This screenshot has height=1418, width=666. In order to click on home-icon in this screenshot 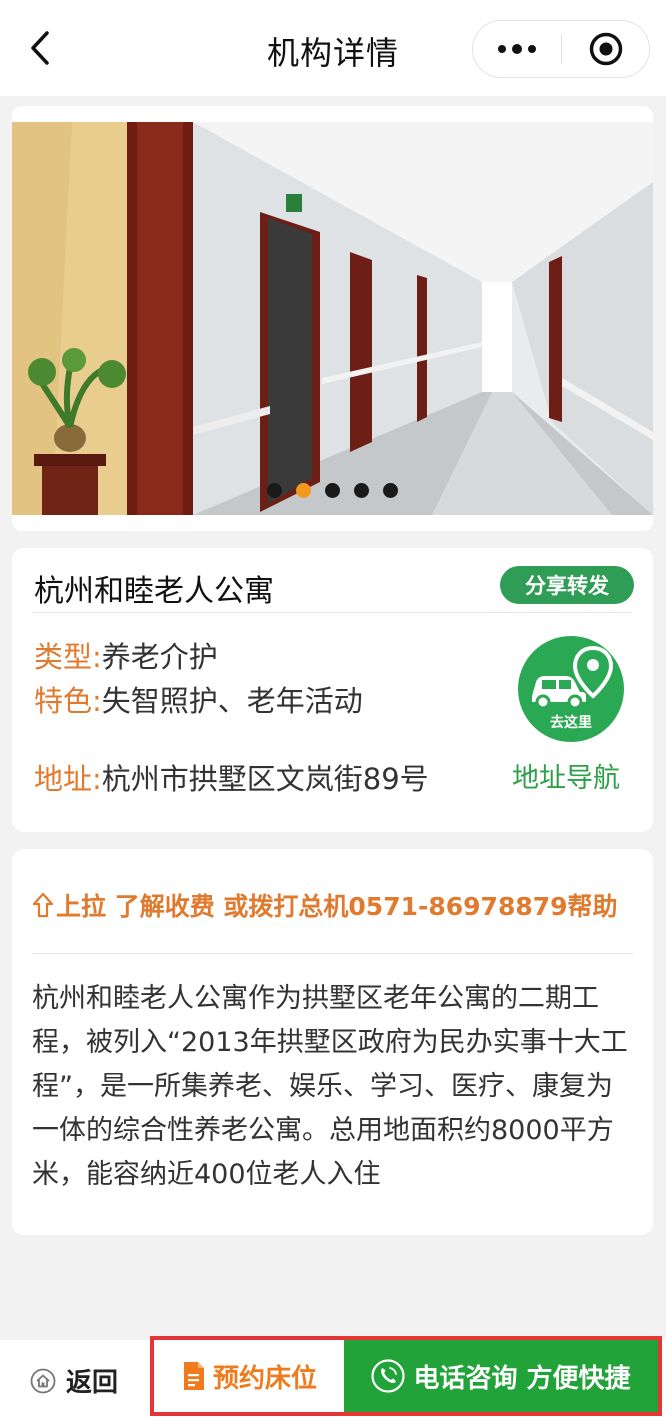, I will do `click(43, 1380)`.